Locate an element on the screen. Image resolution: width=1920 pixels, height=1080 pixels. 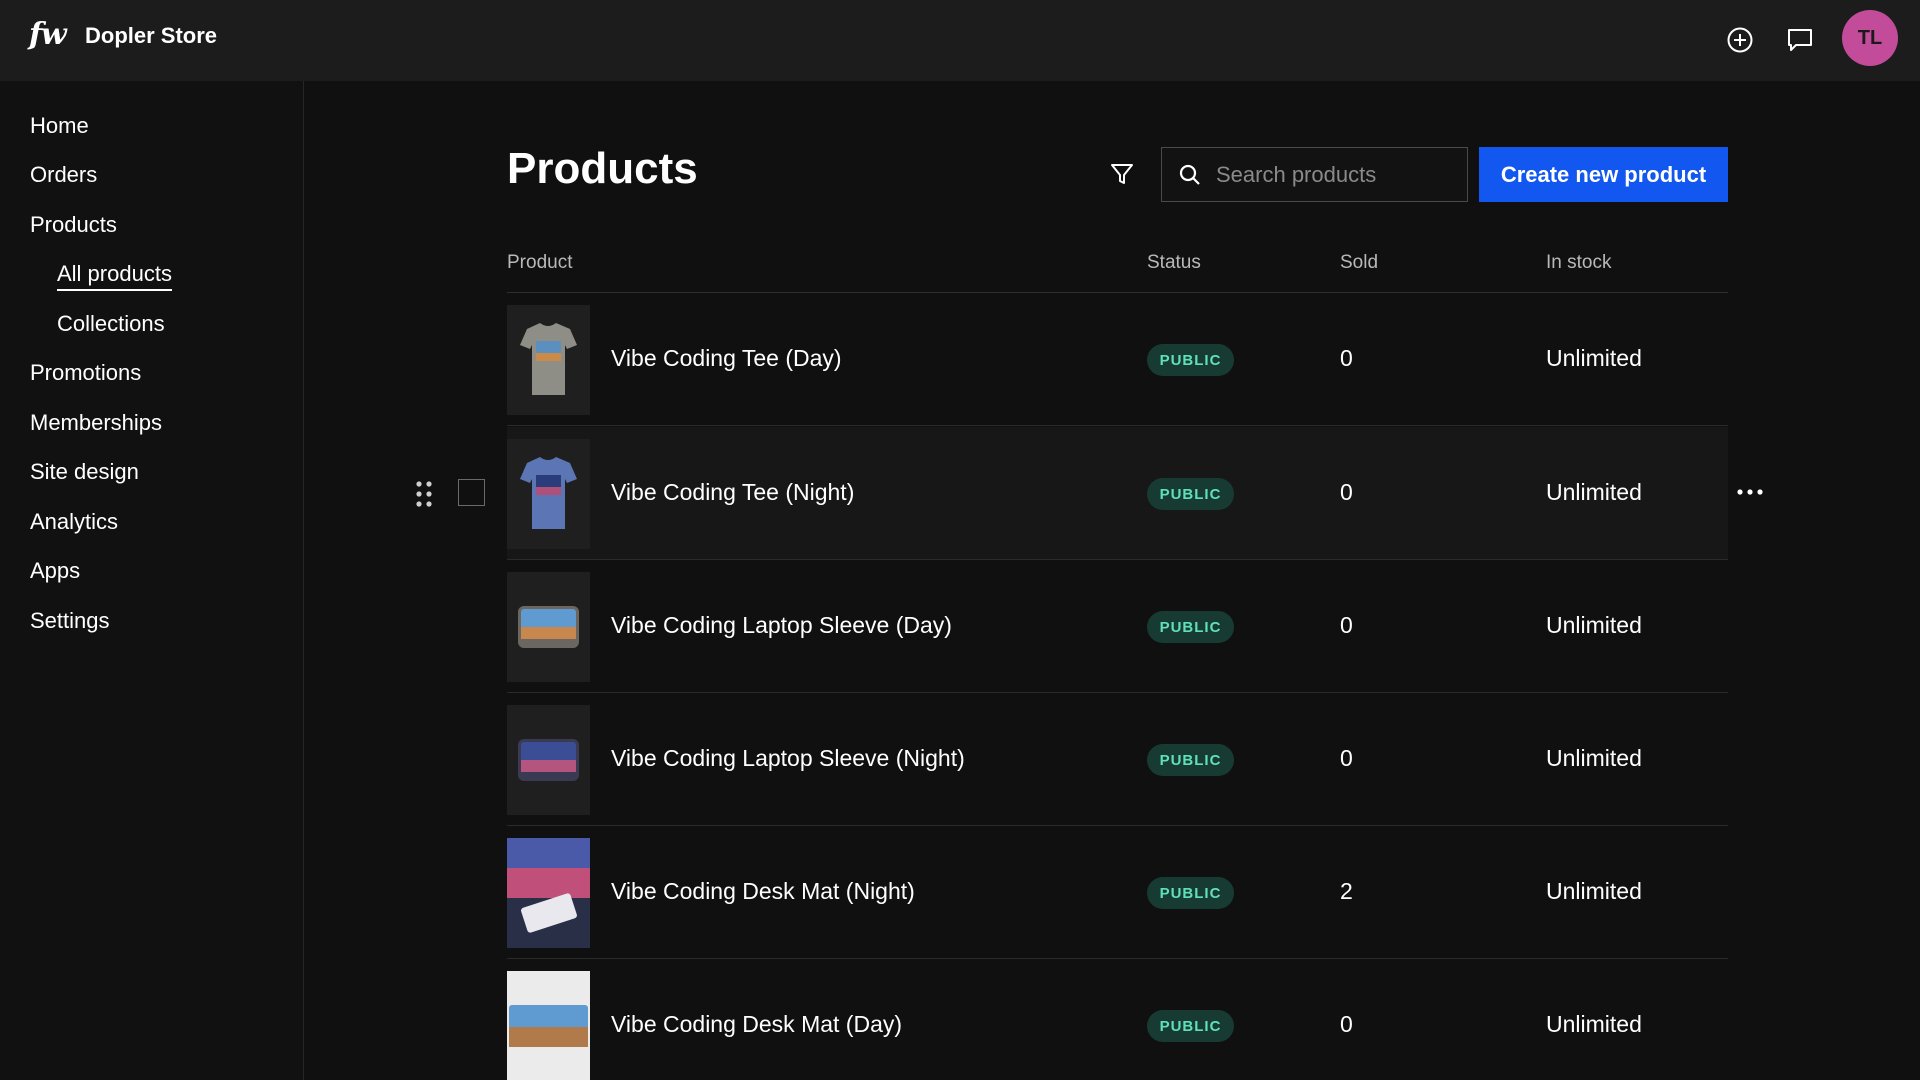
sidebar-item-promotions: Promotions is located at coordinates (85, 373).